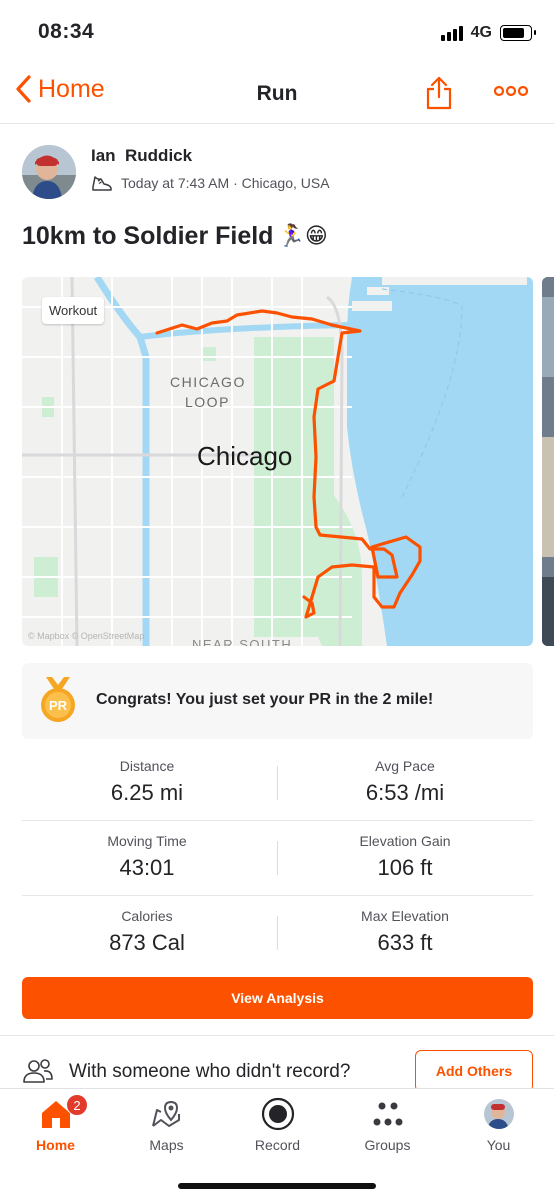  I want to click on network-type: 4G, so click(481, 32).